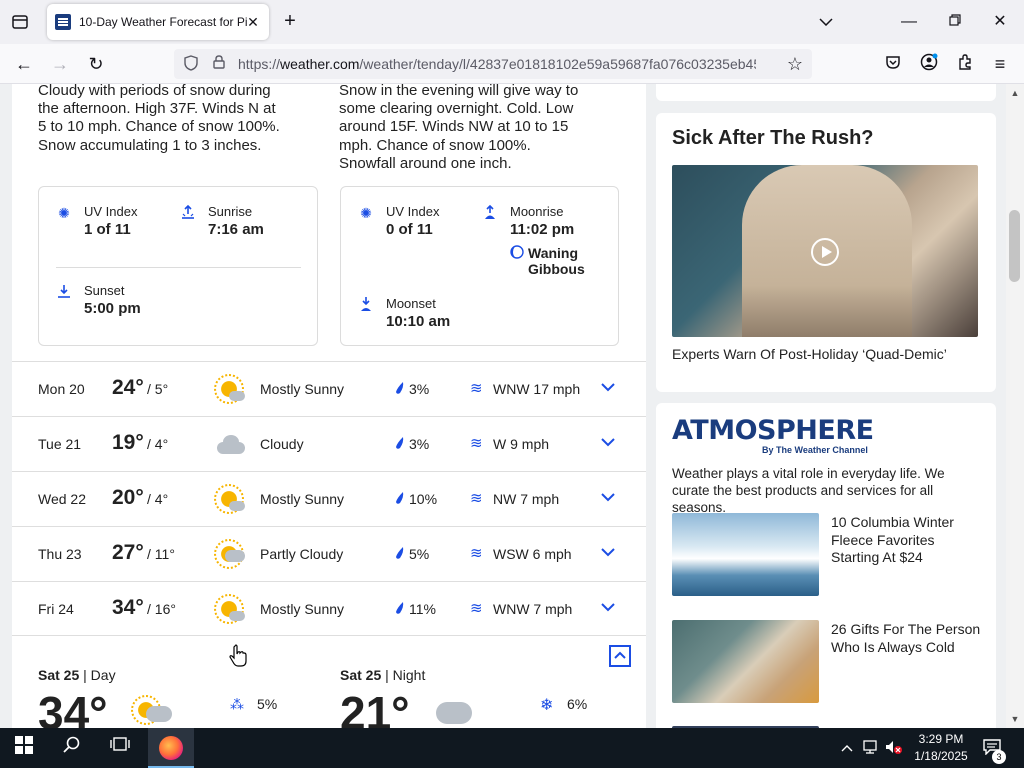 This screenshot has width=1024, height=768. I want to click on uv-index-value: 1 of 11, so click(107, 229).